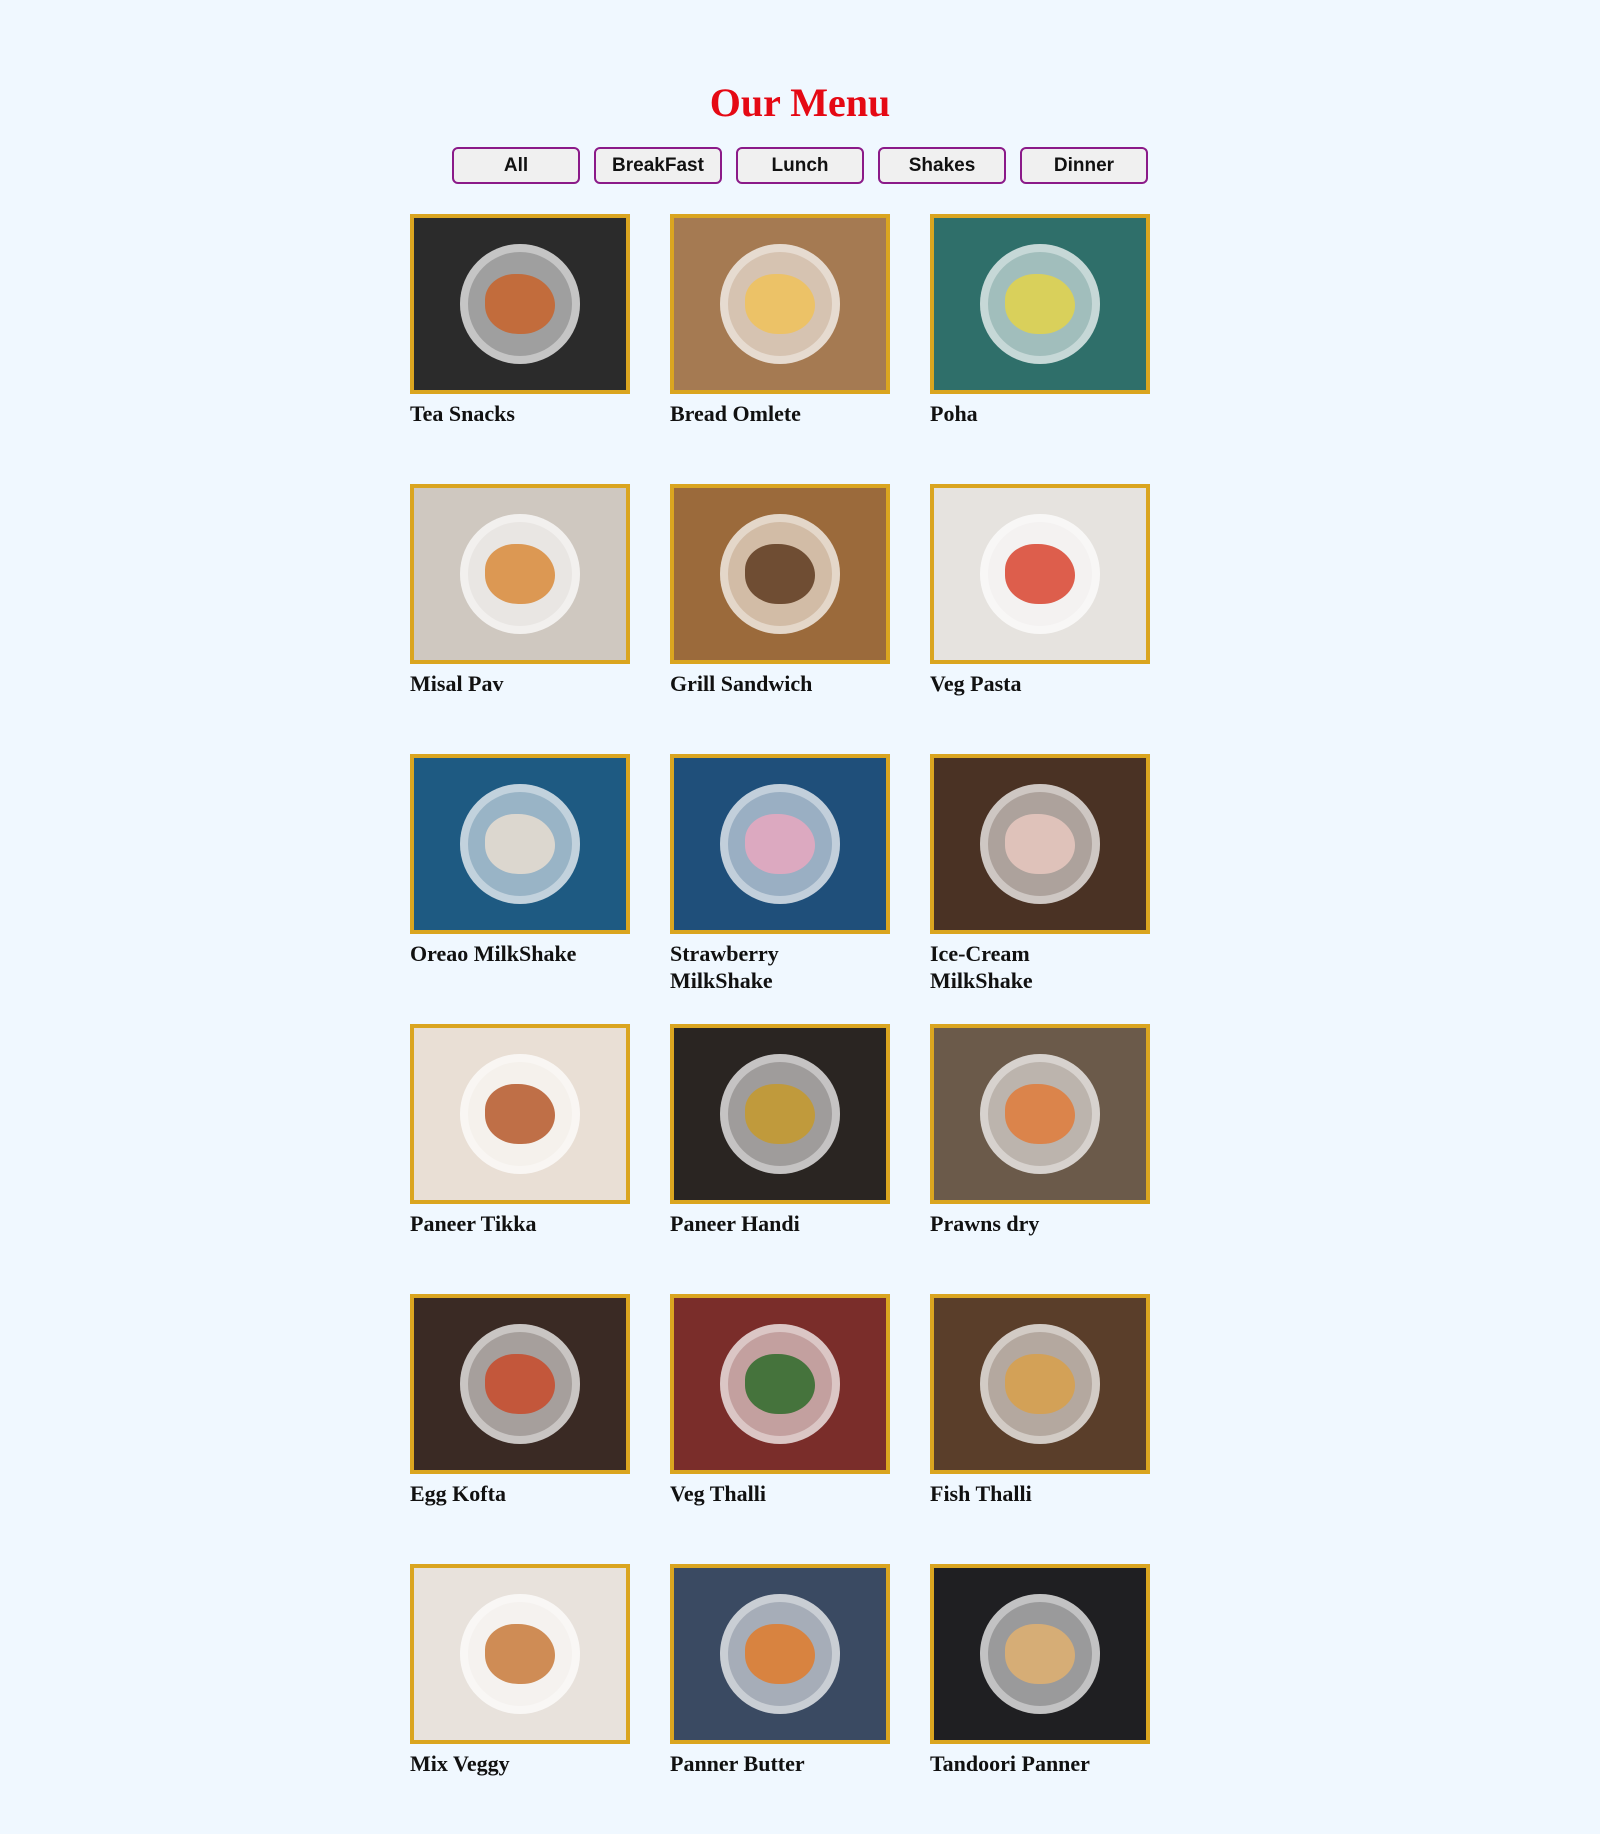 This screenshot has width=1600, height=1834. I want to click on menu-item-tandoori-panner: Tandoori Panner, so click(1040, 1699).